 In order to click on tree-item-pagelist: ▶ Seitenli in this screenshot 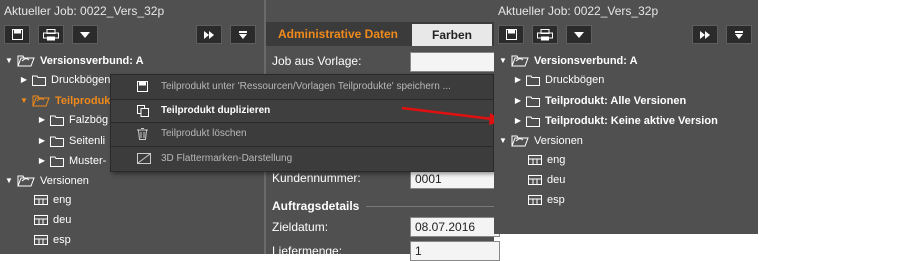, I will do `click(71, 141)`.